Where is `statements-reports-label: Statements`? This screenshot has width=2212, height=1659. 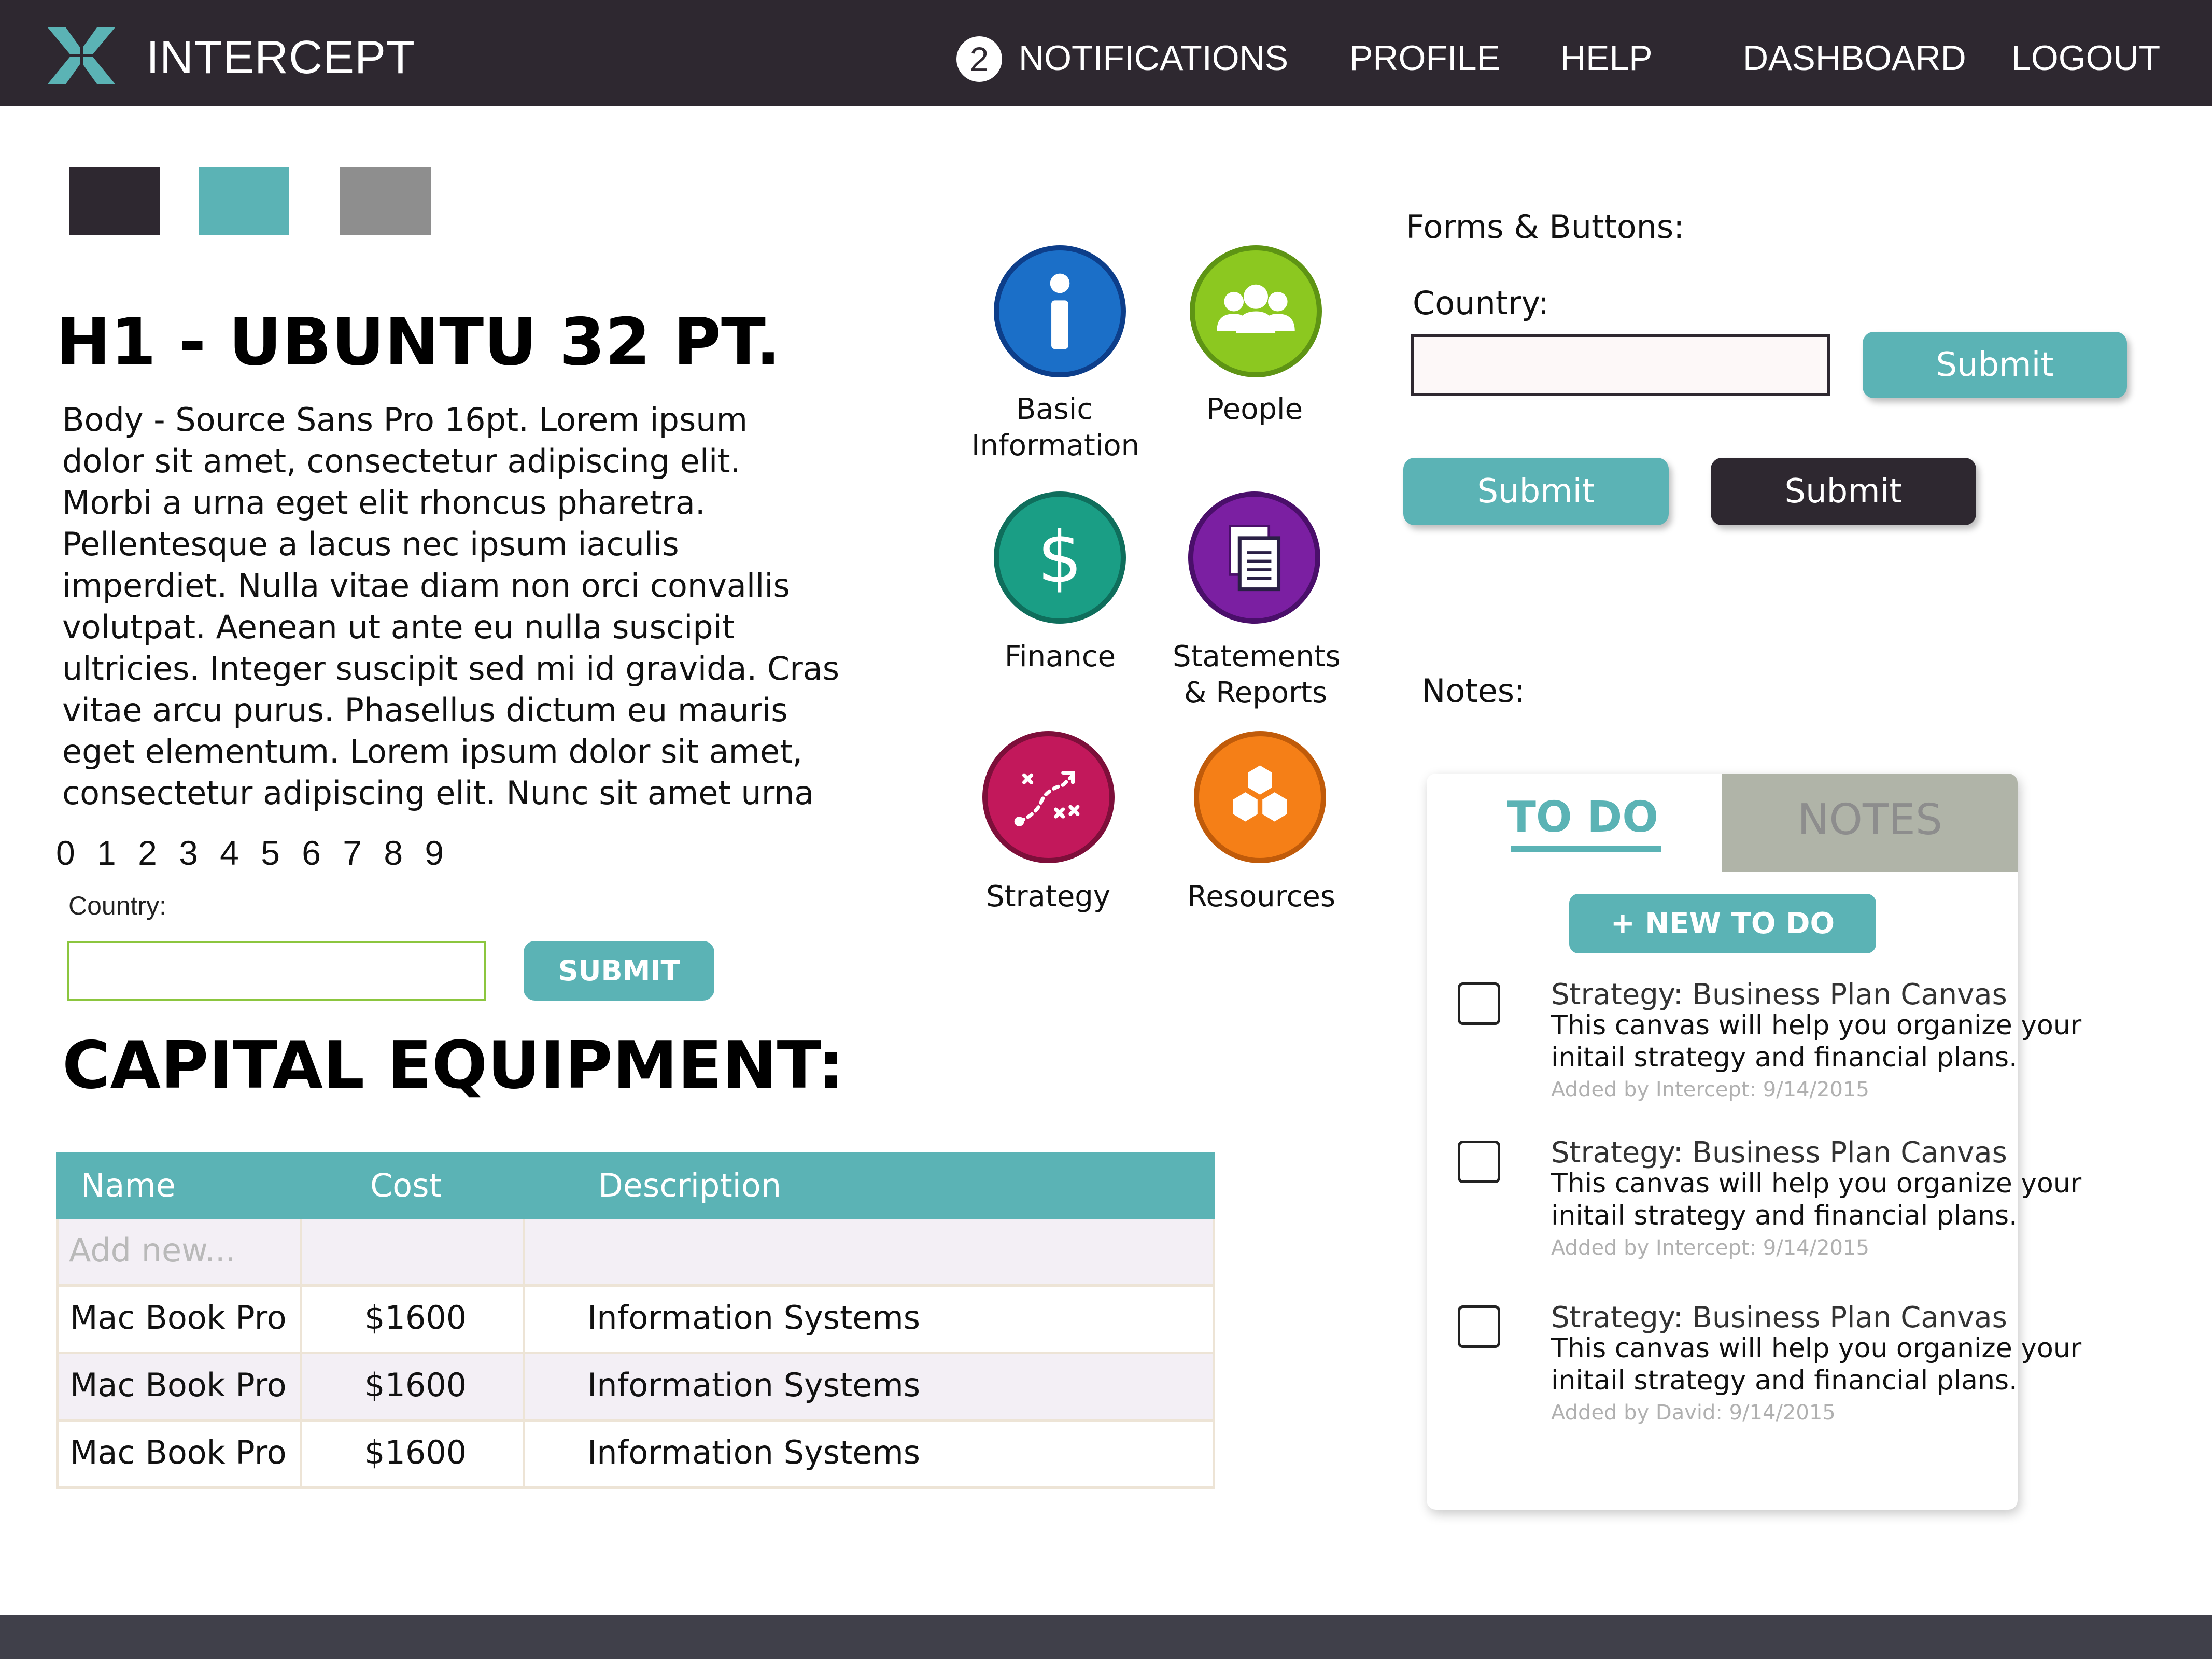
statements-reports-label: Statements is located at coordinates (1257, 656).